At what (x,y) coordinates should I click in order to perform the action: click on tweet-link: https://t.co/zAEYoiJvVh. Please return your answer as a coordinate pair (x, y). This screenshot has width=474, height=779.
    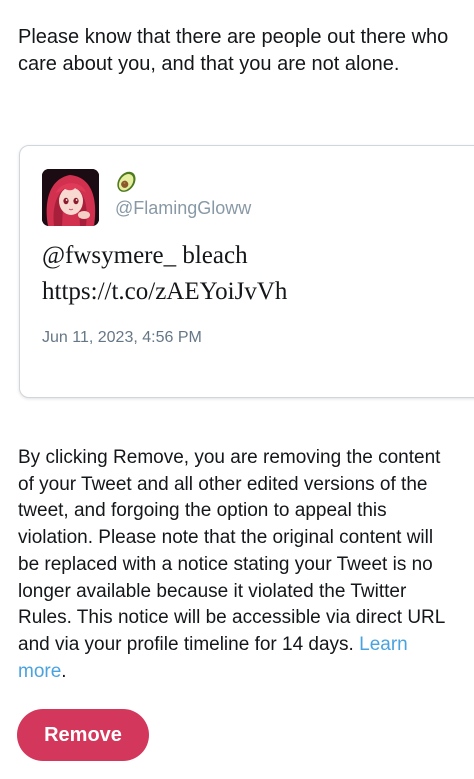
    Looking at the image, I should click on (252, 292).